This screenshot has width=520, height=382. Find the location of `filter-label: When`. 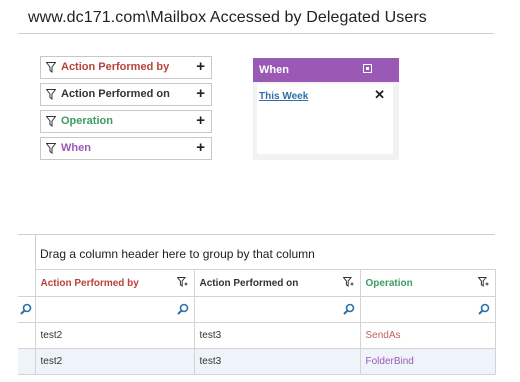

filter-label: When is located at coordinates (76, 148).